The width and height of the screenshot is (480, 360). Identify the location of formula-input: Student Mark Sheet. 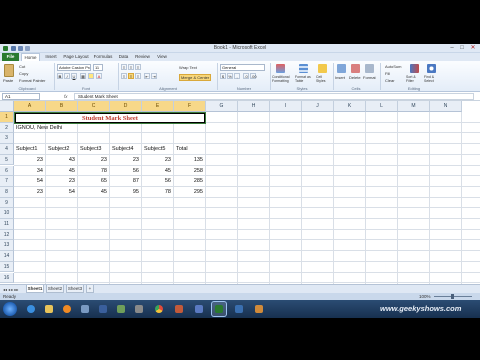
(274, 96).